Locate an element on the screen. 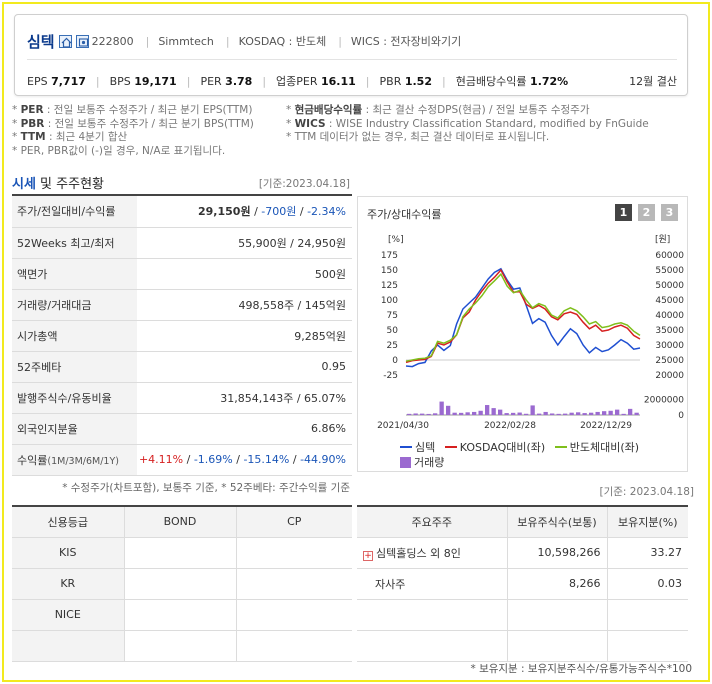  left-tick-label: -25 is located at coordinates (390, 376).